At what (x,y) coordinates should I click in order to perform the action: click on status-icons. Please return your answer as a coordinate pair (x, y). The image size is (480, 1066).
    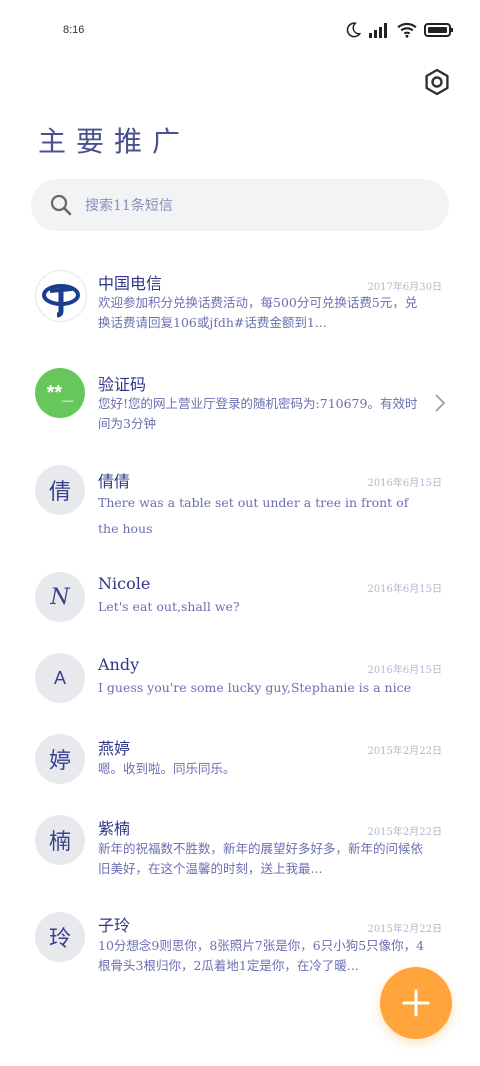
    Looking at the image, I should click on (399, 30).